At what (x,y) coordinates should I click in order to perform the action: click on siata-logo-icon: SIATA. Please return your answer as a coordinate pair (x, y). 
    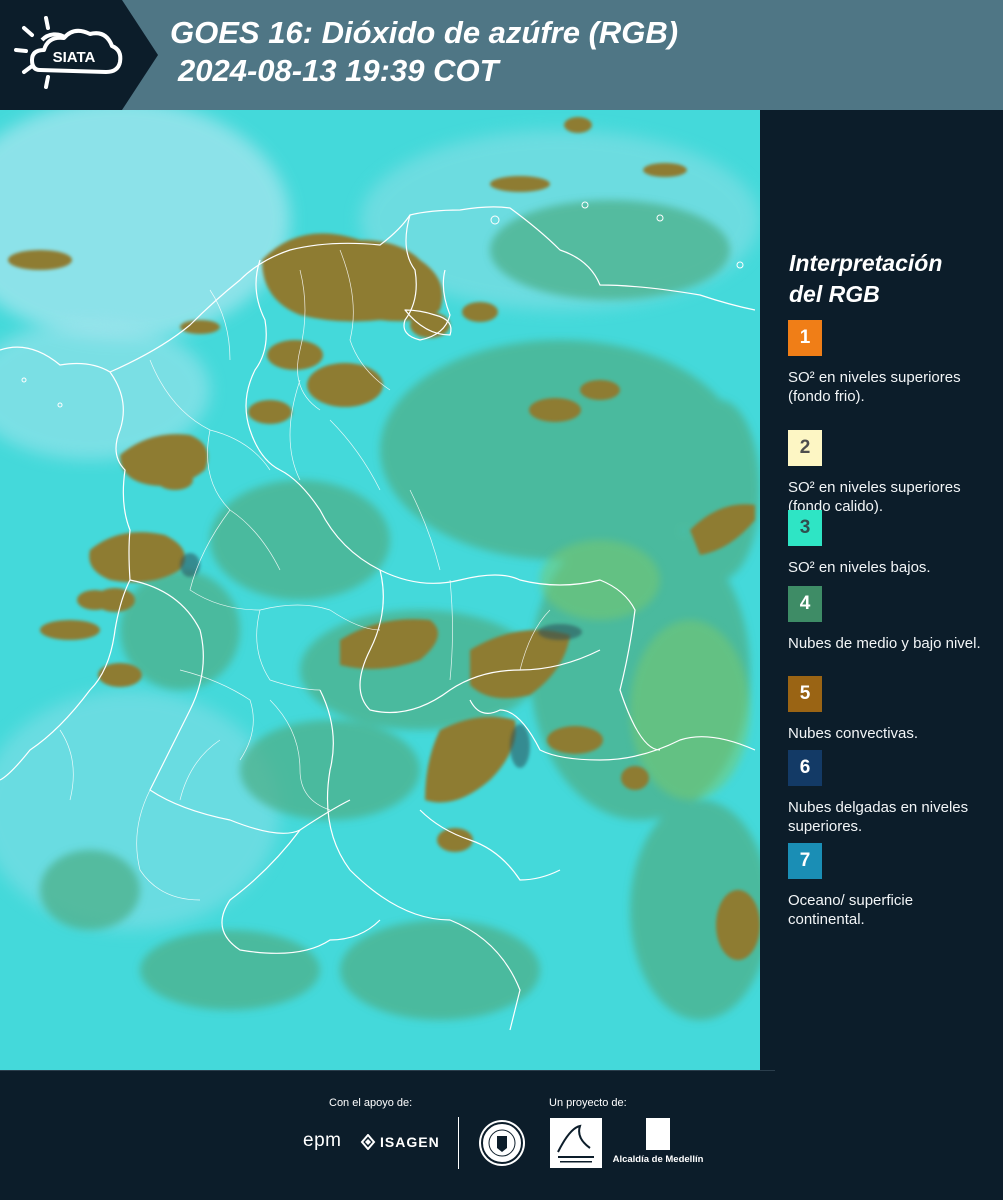
    Looking at the image, I should click on (68, 52).